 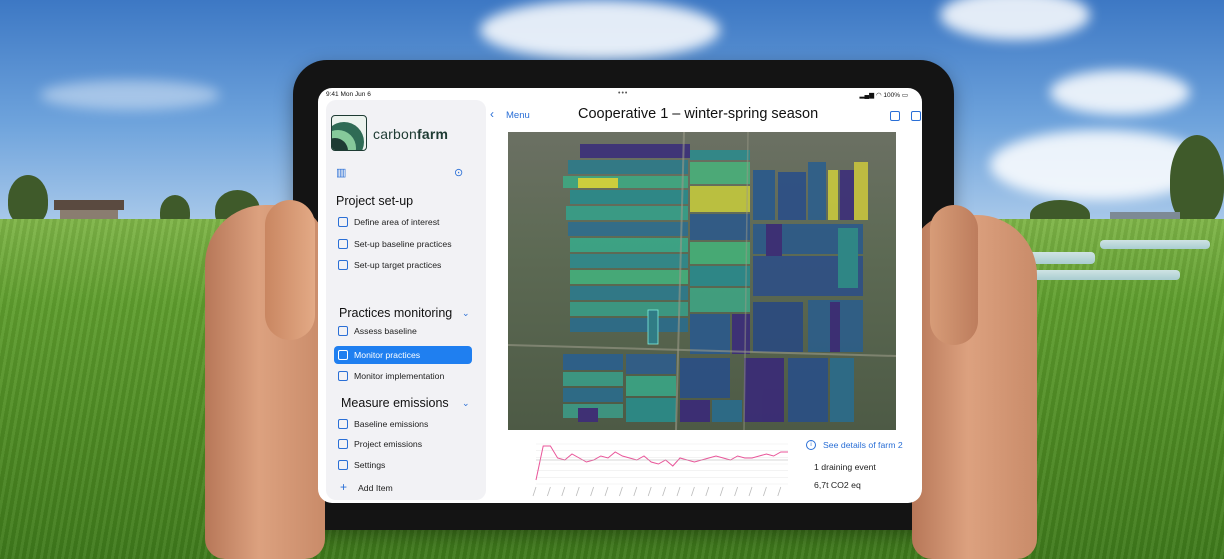 I want to click on sidebar-item-baseline-practices: Set-up baseline practices, so click(x=403, y=244).